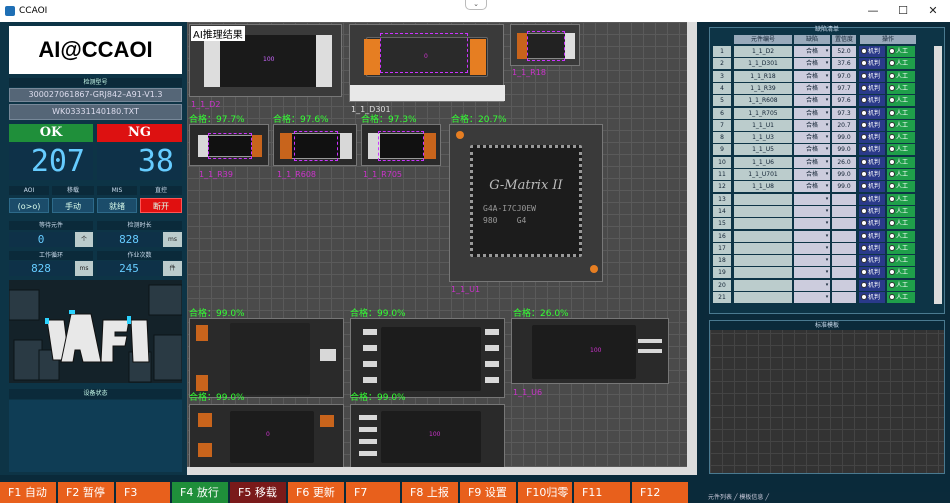 The width and height of the screenshot is (950, 503). What do you see at coordinates (374, 492) in the screenshot?
I see `function-key-f7: F7` at bounding box center [374, 492].